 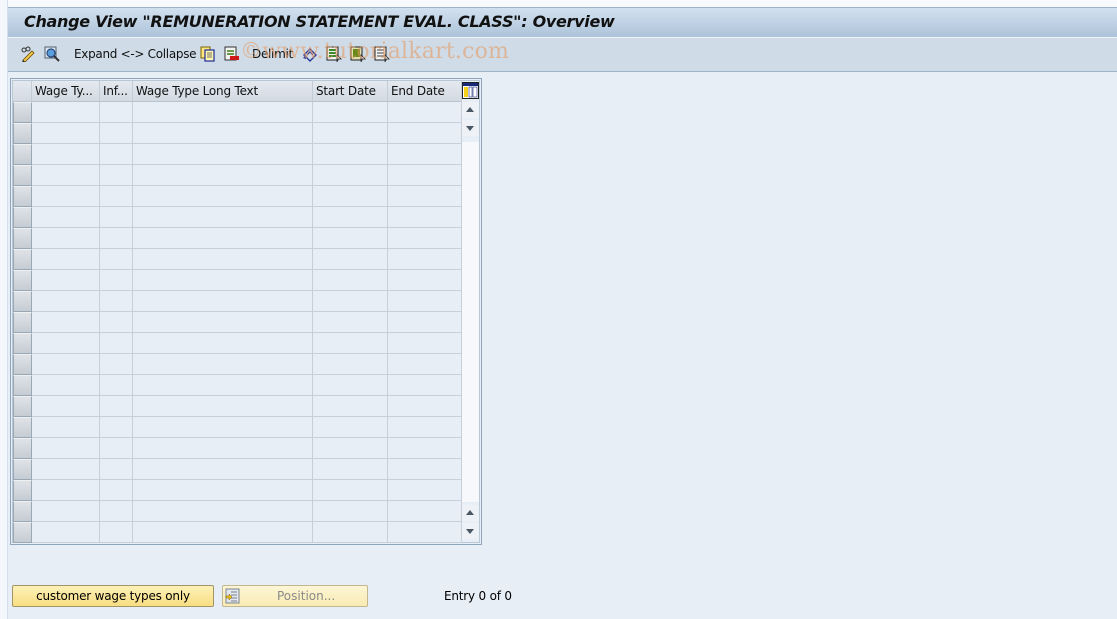 I want to click on delete-button, so click(x=232, y=54).